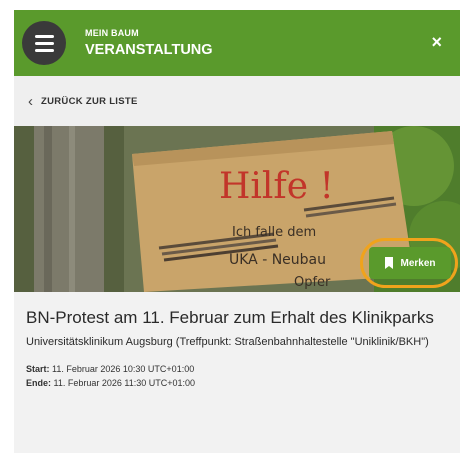  What do you see at coordinates (30, 101) in the screenshot?
I see `chevron-left-icon: ‹` at bounding box center [30, 101].